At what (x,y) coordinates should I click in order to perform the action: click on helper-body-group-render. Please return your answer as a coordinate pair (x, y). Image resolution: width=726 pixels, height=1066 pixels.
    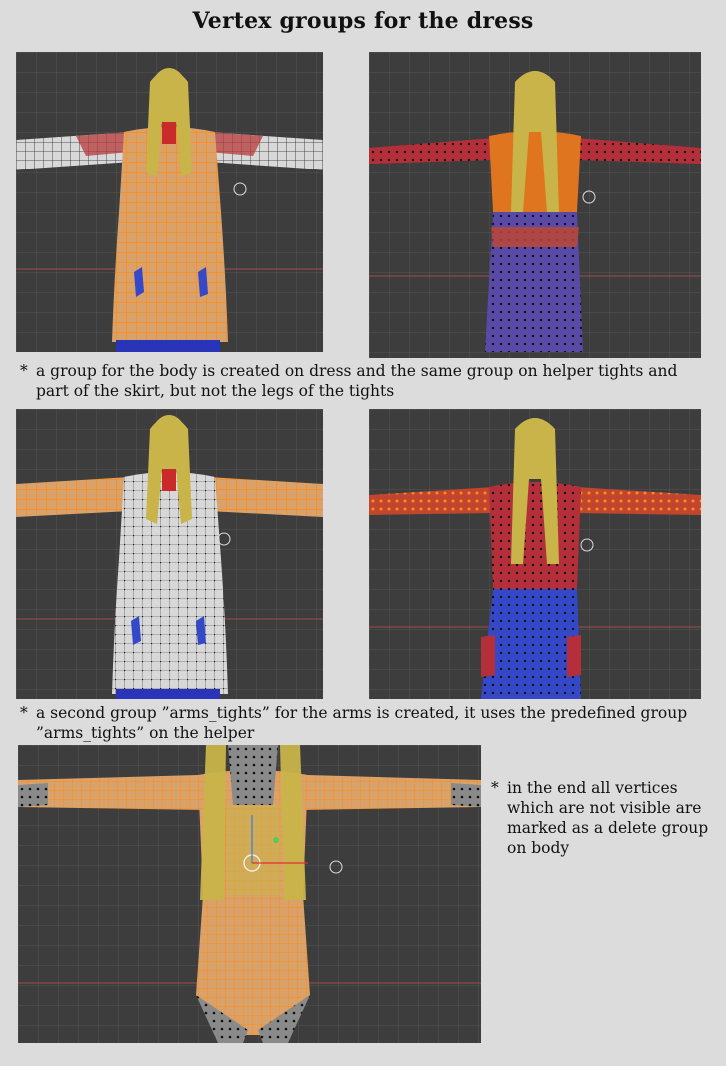
    Looking at the image, I should click on (535, 211).